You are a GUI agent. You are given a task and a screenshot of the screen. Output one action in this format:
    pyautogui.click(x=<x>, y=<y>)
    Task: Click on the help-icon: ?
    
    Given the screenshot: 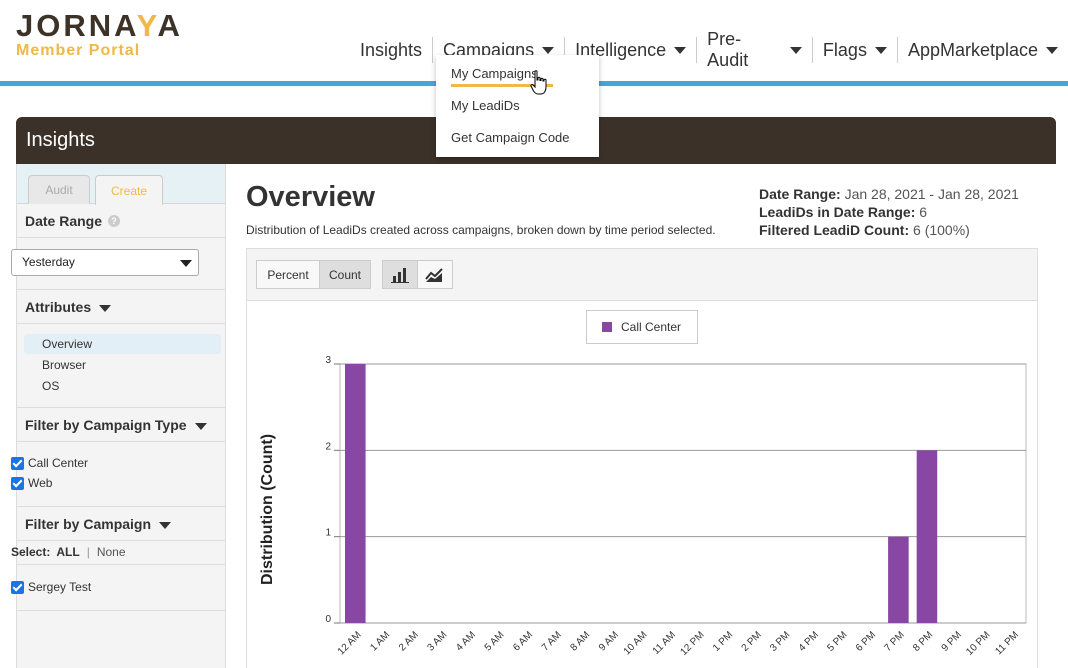 What is the action you would take?
    pyautogui.click(x=114, y=221)
    